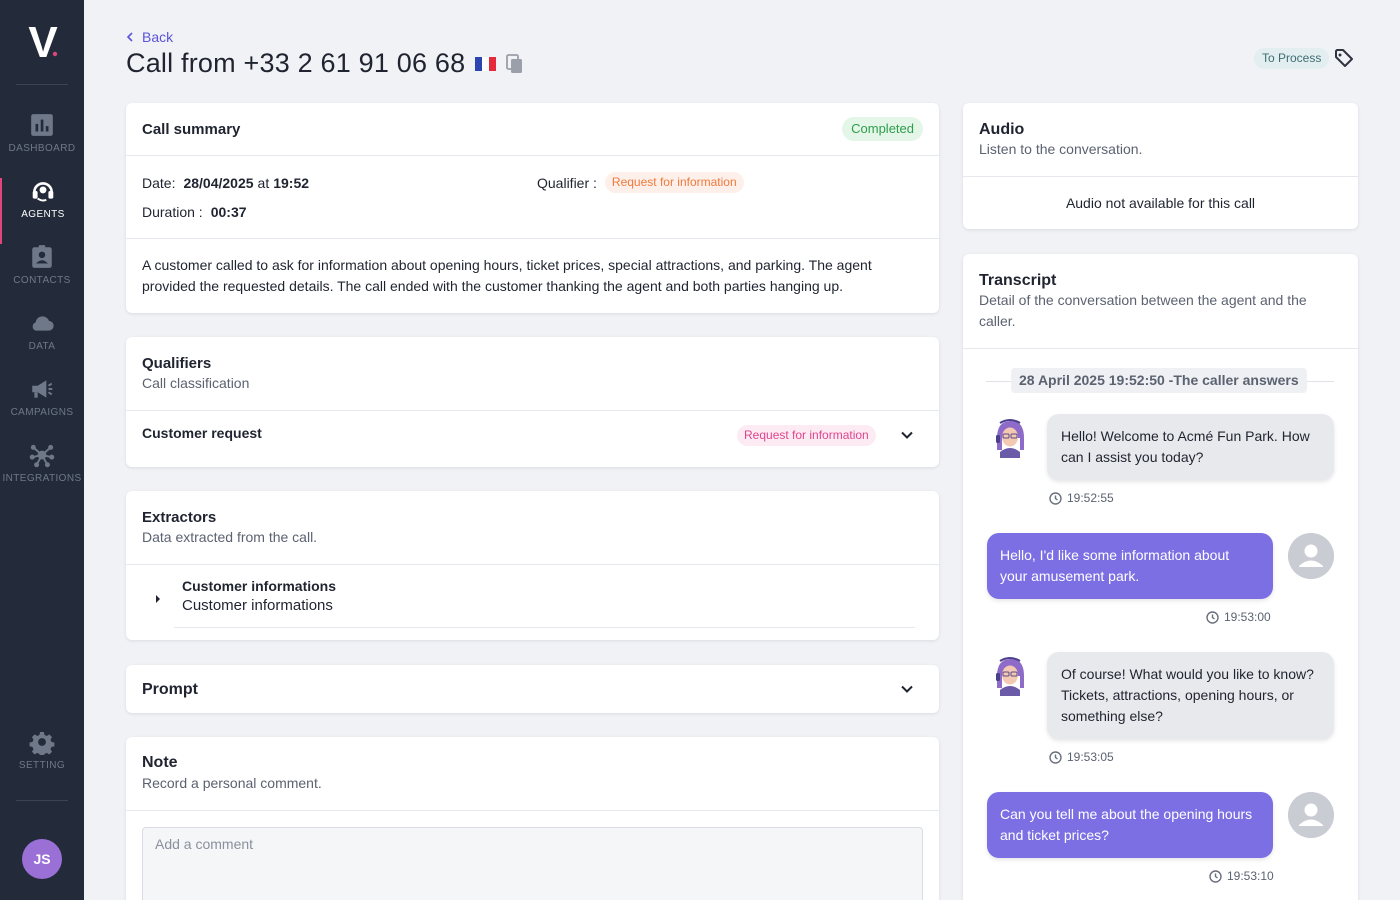 Image resolution: width=1400 pixels, height=900 pixels. What do you see at coordinates (1002, 129) in the screenshot?
I see `card-title: Audio` at bounding box center [1002, 129].